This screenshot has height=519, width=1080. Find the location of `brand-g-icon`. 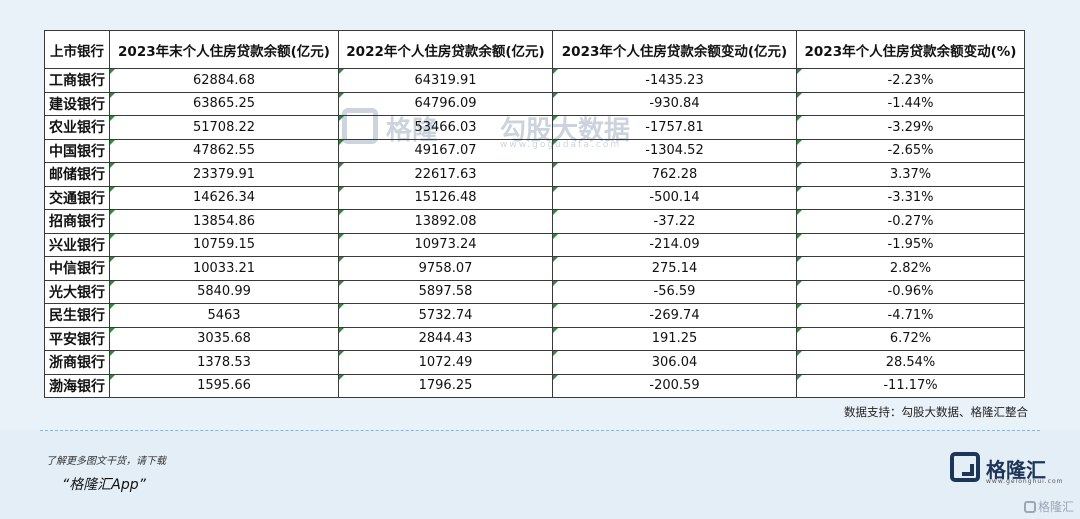

brand-g-icon is located at coordinates (965, 467).